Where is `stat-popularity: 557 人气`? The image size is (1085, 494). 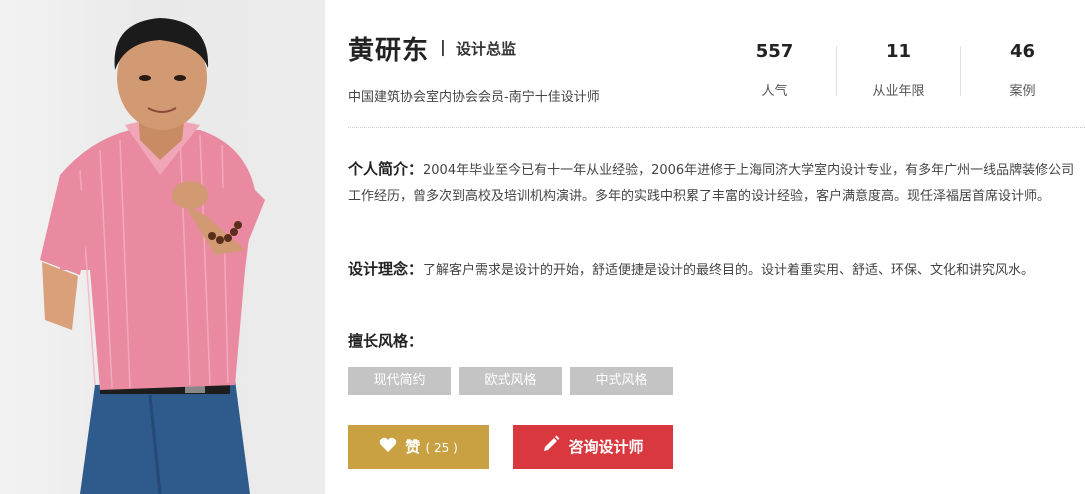 stat-popularity: 557 人气 is located at coordinates (774, 68).